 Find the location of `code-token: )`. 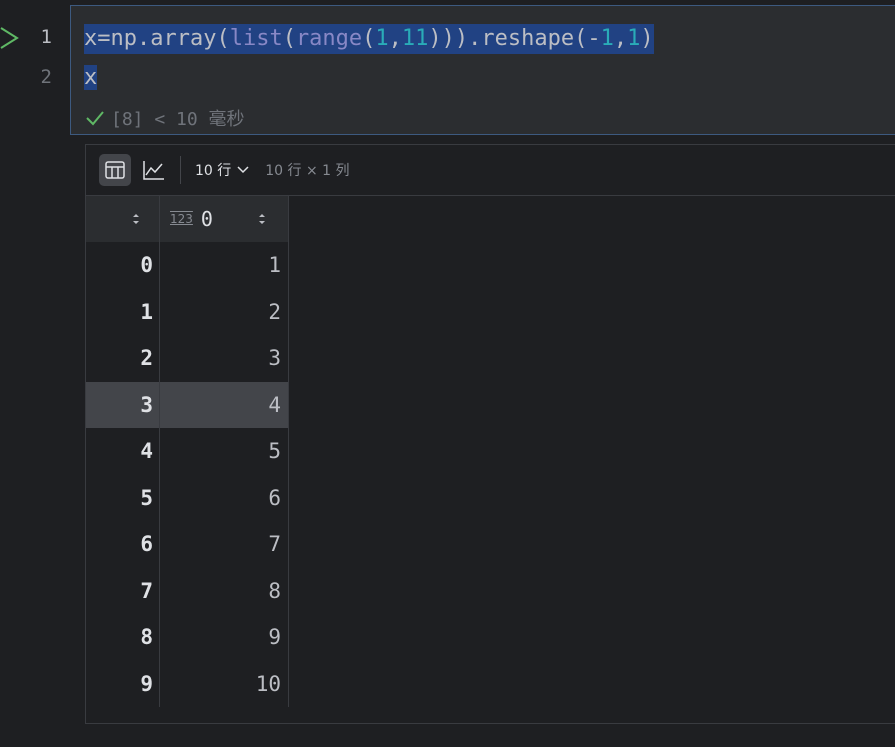

code-token: ) is located at coordinates (647, 38).